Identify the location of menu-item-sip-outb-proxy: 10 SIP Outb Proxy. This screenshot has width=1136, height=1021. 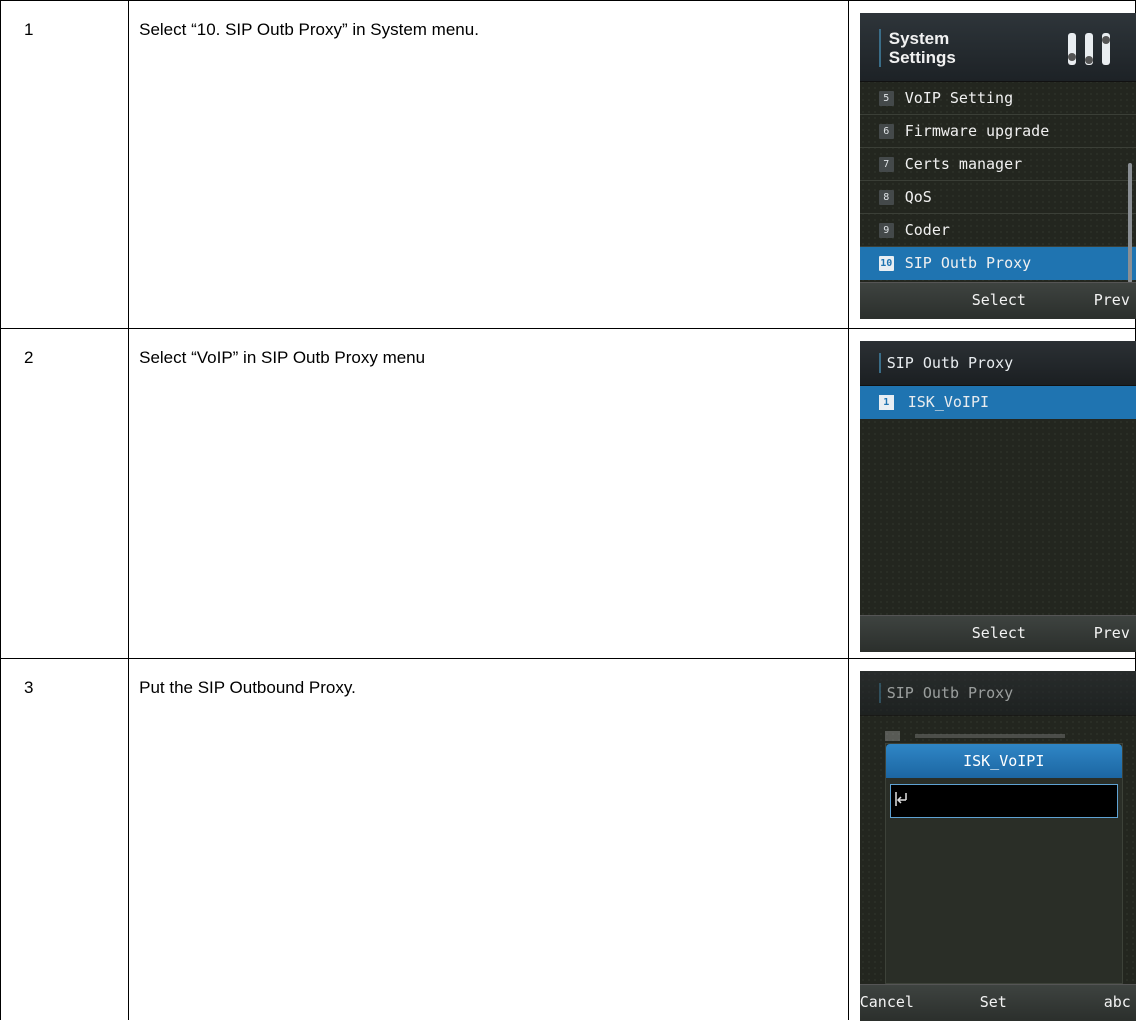
(997, 263).